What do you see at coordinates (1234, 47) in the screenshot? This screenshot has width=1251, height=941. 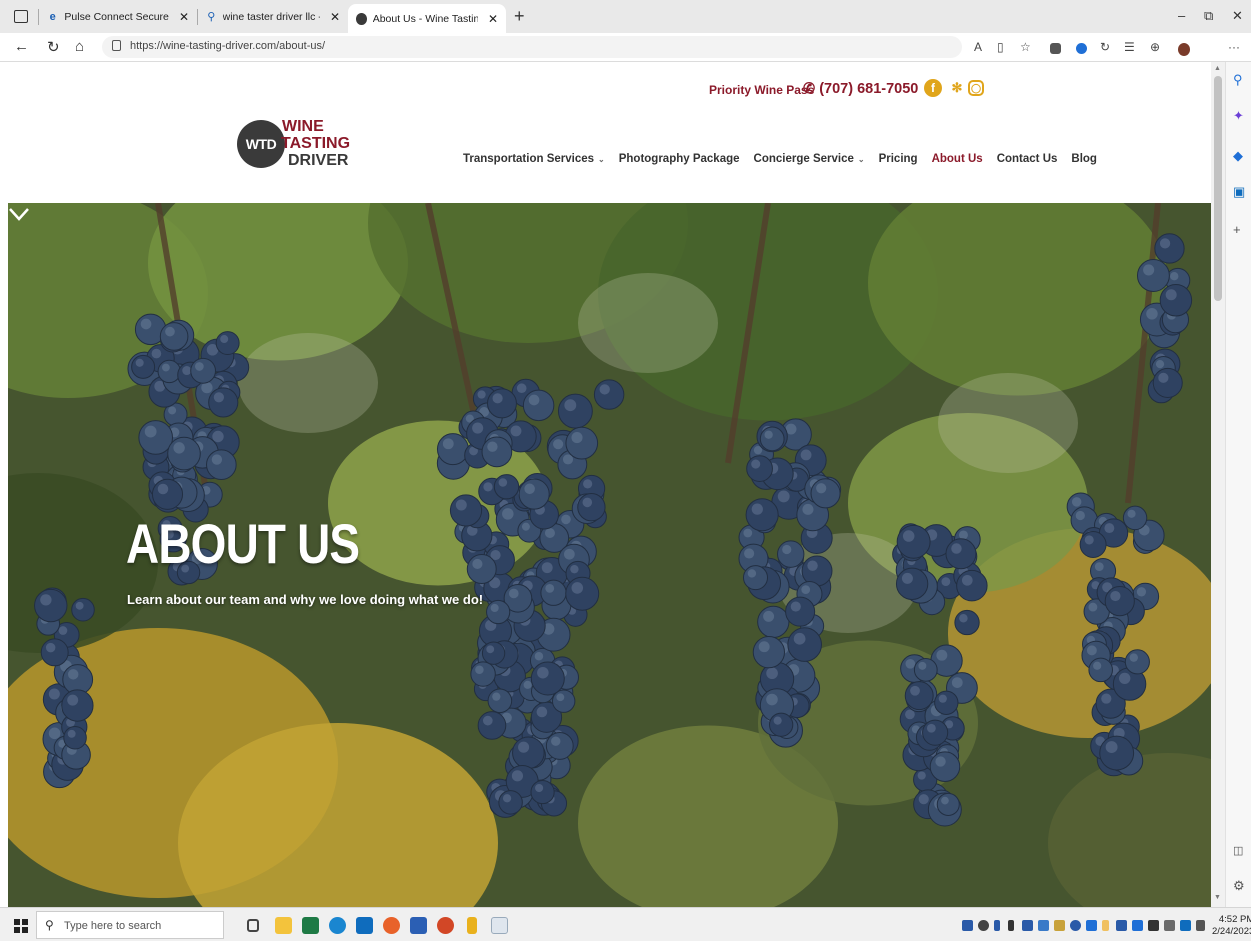 I see `more-icon: ···` at bounding box center [1234, 47].